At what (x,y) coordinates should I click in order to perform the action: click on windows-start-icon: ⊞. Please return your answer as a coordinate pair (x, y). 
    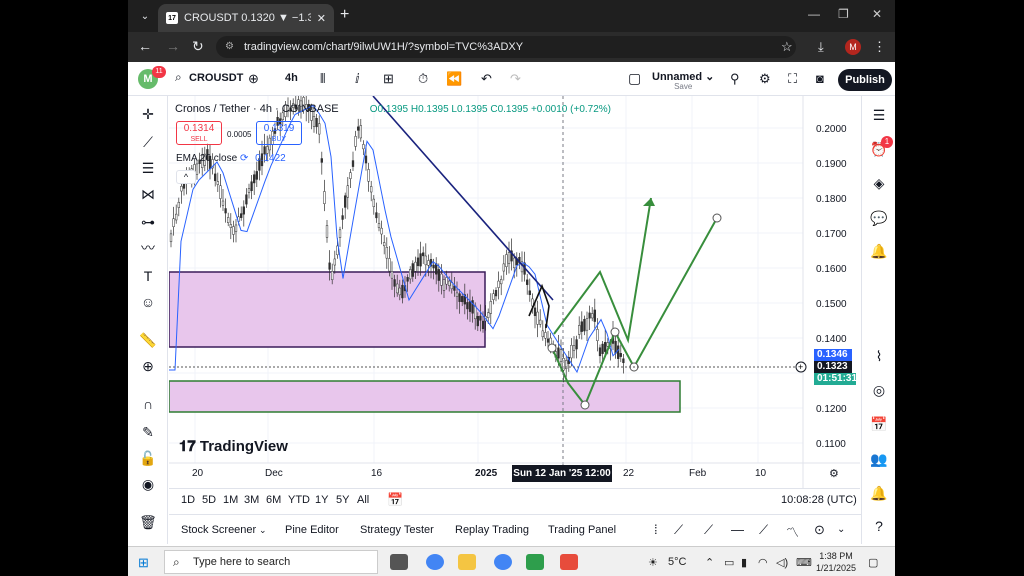
    Looking at the image, I should click on (143, 563).